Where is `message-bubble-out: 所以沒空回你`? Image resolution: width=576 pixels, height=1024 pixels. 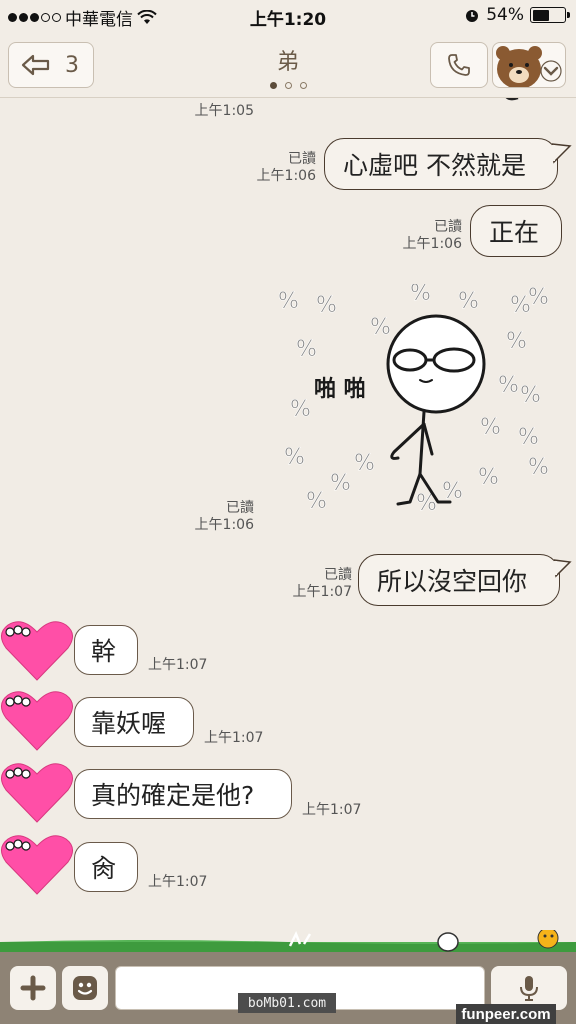 message-bubble-out: 所以沒空回你 is located at coordinates (459, 580).